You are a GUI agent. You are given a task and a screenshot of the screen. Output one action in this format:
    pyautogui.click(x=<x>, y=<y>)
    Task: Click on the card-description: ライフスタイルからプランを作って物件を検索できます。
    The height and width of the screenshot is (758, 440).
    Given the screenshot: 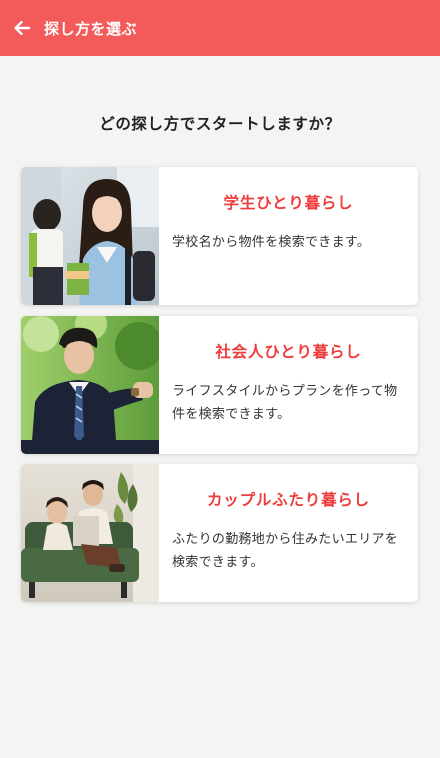 What is the action you would take?
    pyautogui.click(x=285, y=403)
    